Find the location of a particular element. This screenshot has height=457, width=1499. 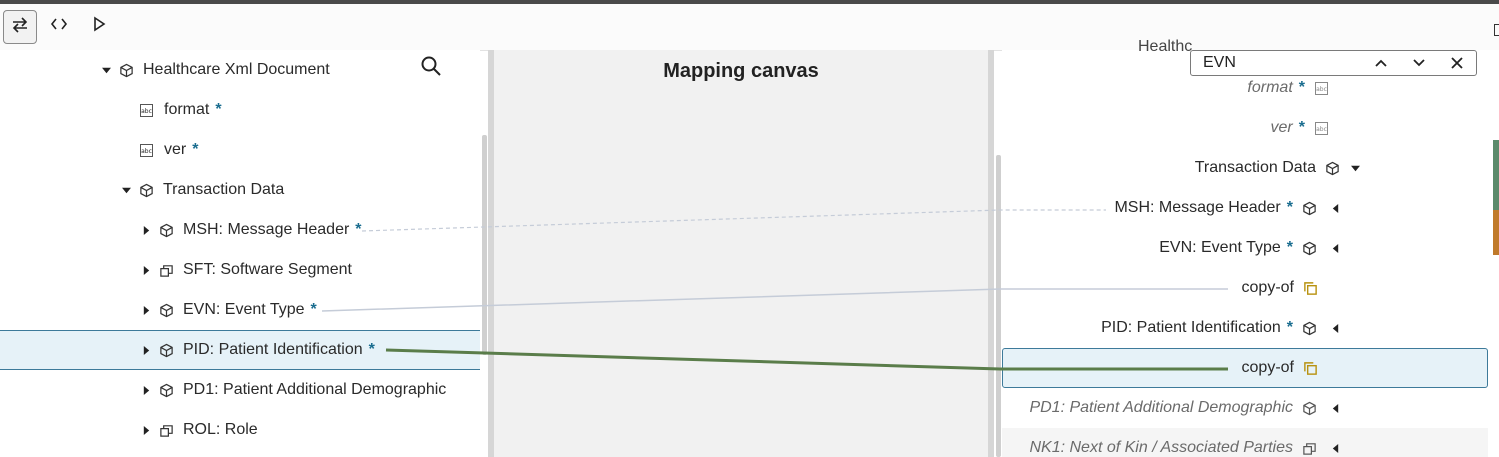

source-item-label: PD1: Patient Additional Demographic is located at coordinates (315, 389).